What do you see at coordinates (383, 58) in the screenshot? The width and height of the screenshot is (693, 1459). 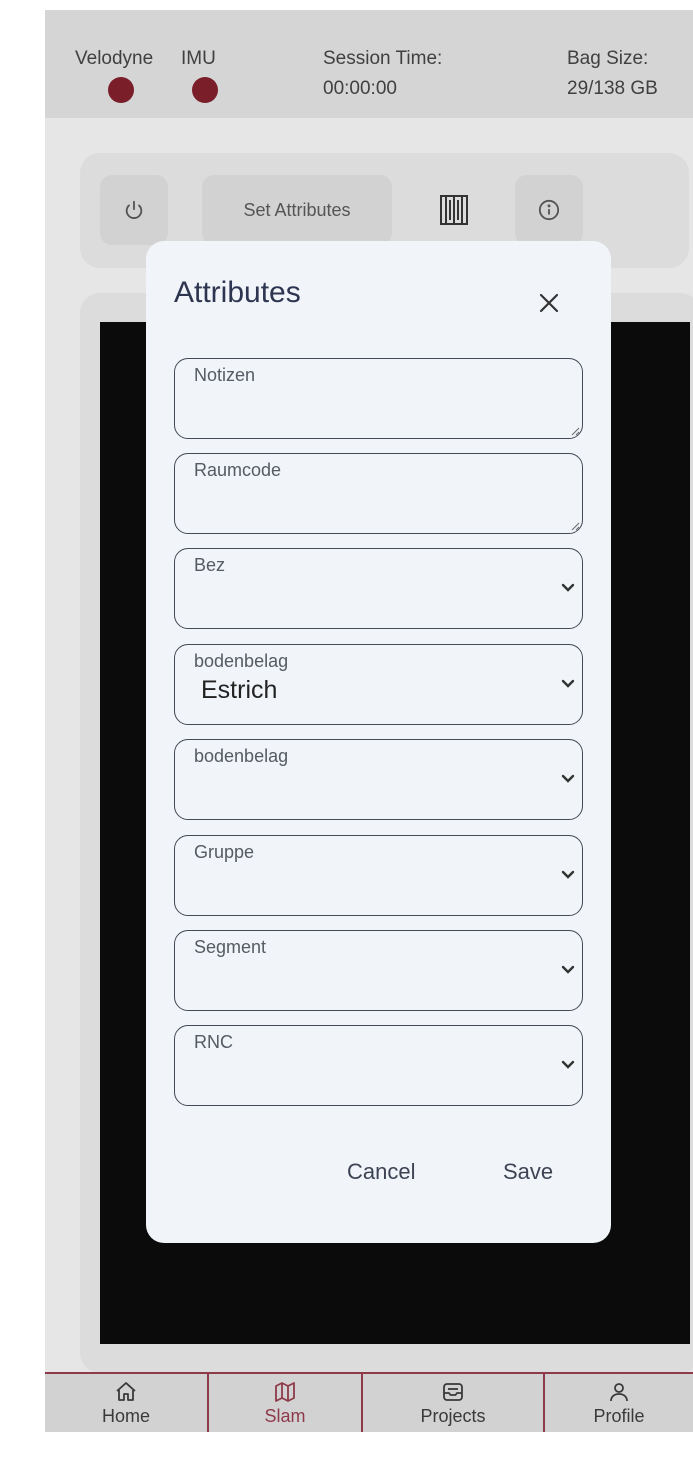 I see `session-time-label: Session Time:` at bounding box center [383, 58].